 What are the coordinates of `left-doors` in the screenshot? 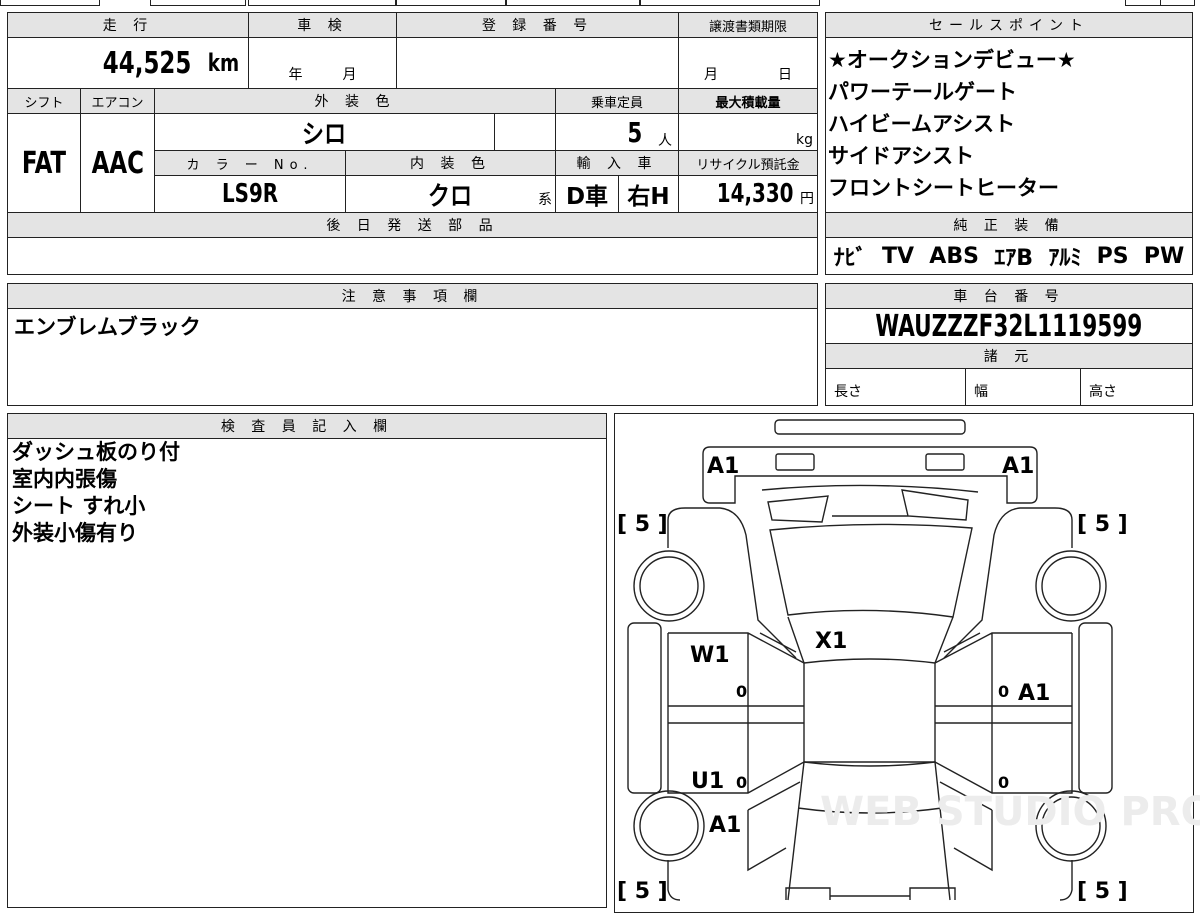 It's located at (736, 713).